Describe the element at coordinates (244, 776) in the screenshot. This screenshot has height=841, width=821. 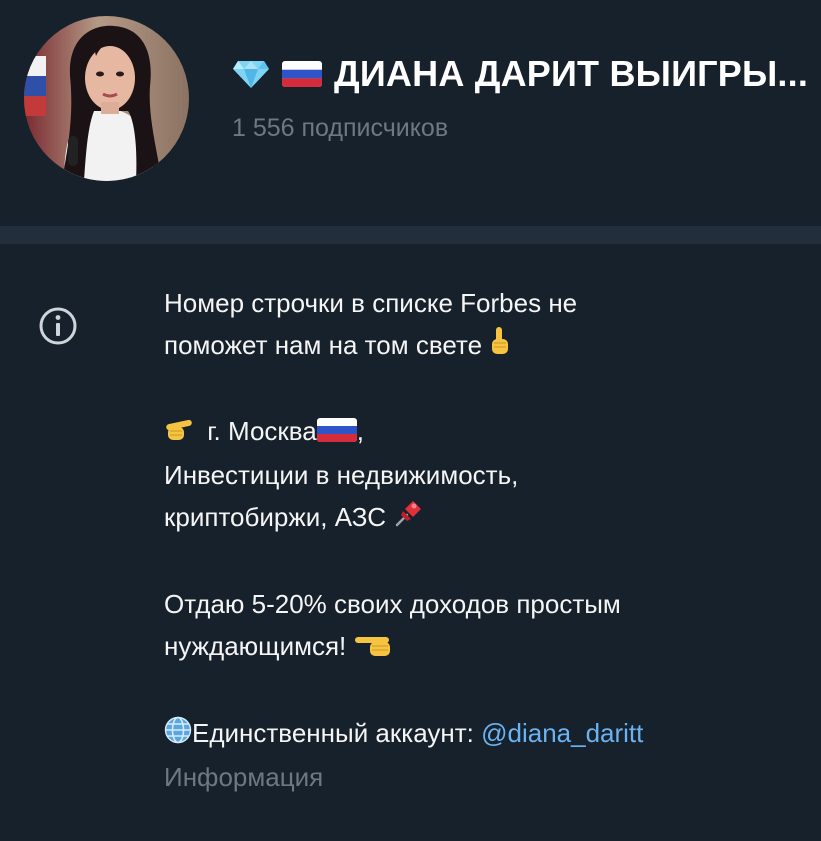
I see `info-caption: Информация` at that location.